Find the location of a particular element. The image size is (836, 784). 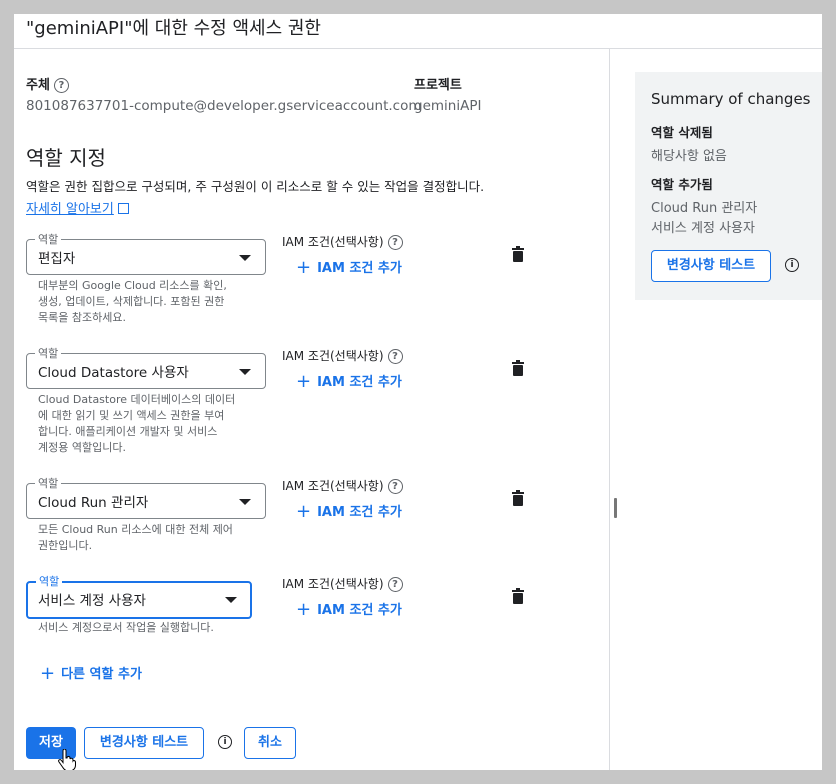

add-iam-condition-button-3: + IAM 조건 추가 is located at coordinates (349, 511).